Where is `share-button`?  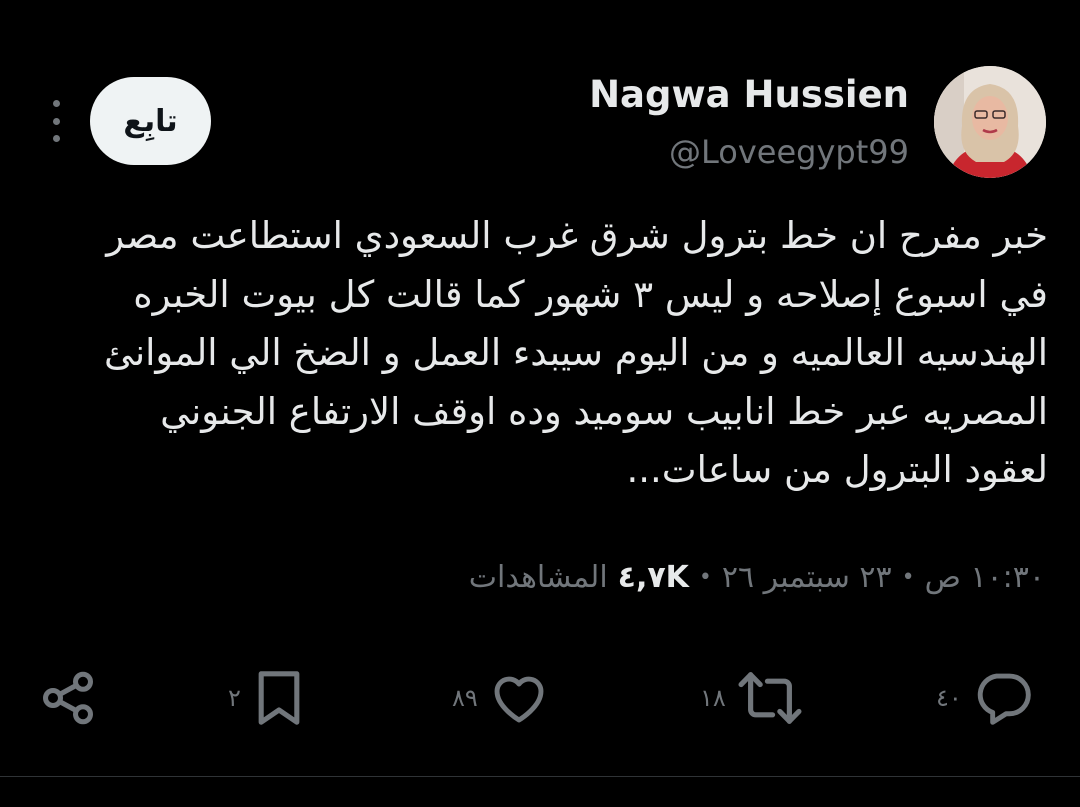 share-button is located at coordinates (68, 698).